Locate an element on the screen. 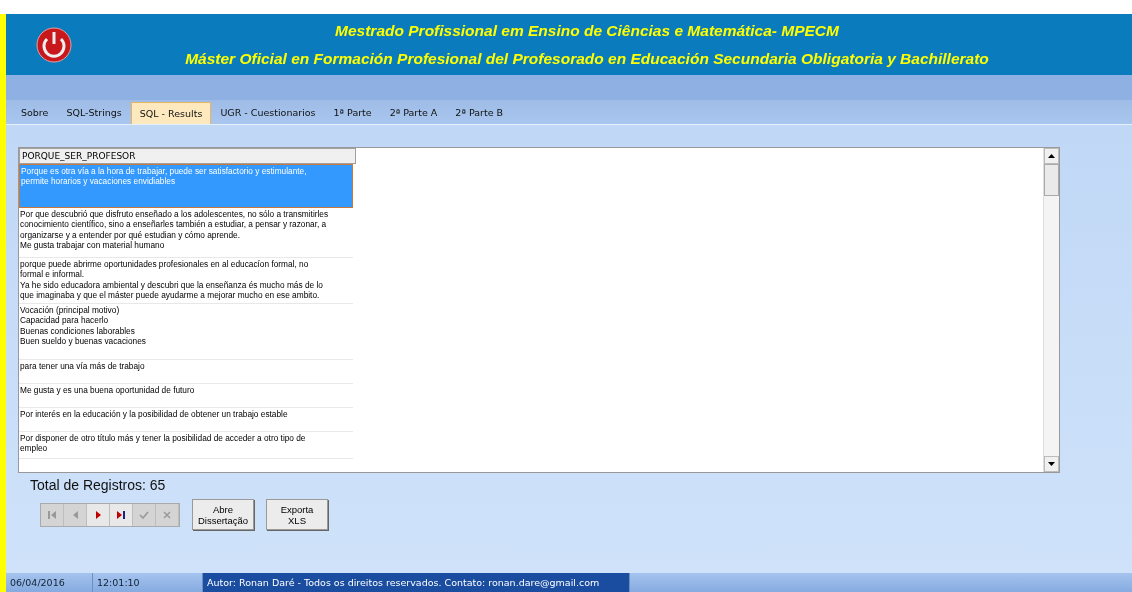 The image size is (1132, 592). previous-record-icon is located at coordinates (75, 514).